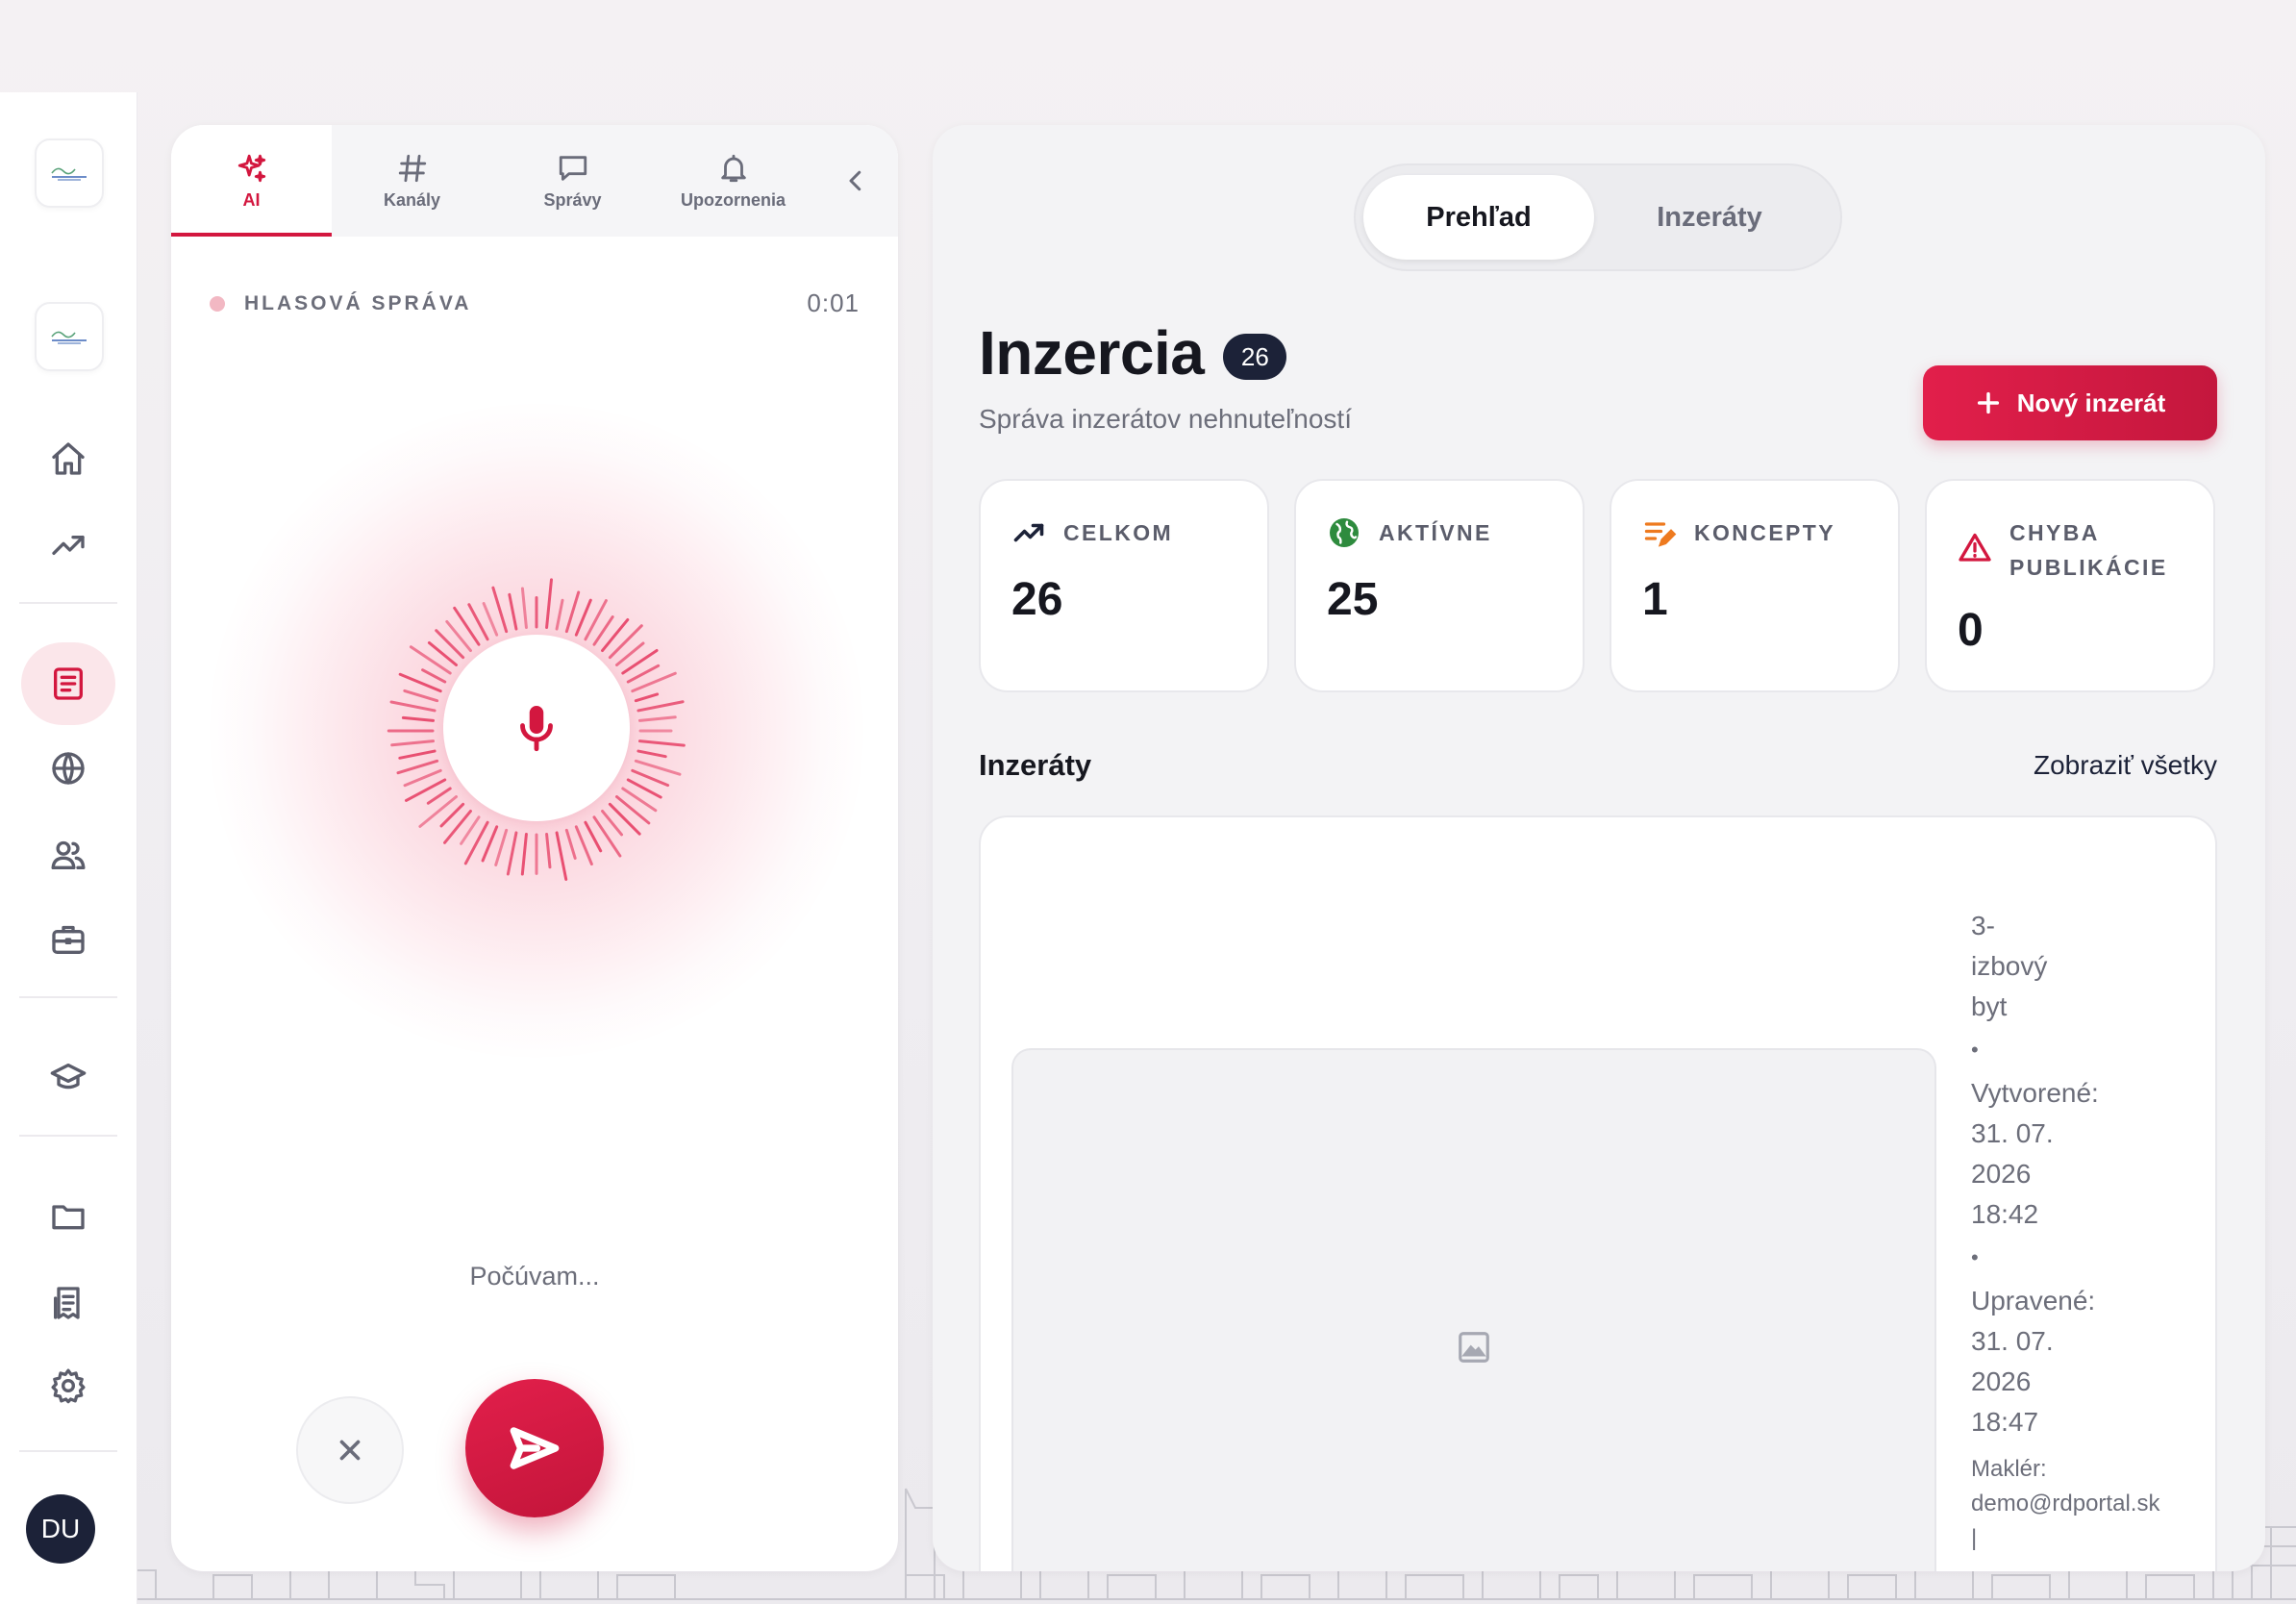  Describe the element at coordinates (1439, 585) in the screenshot. I see `stat-card-active: AKTÍVNE 25` at that location.